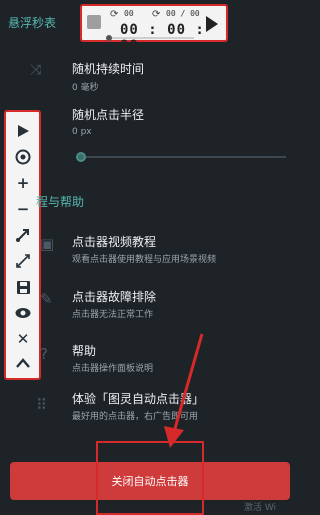  Describe the element at coordinates (108, 115) in the screenshot. I see `random-radius-title: 随机点击半径` at that location.